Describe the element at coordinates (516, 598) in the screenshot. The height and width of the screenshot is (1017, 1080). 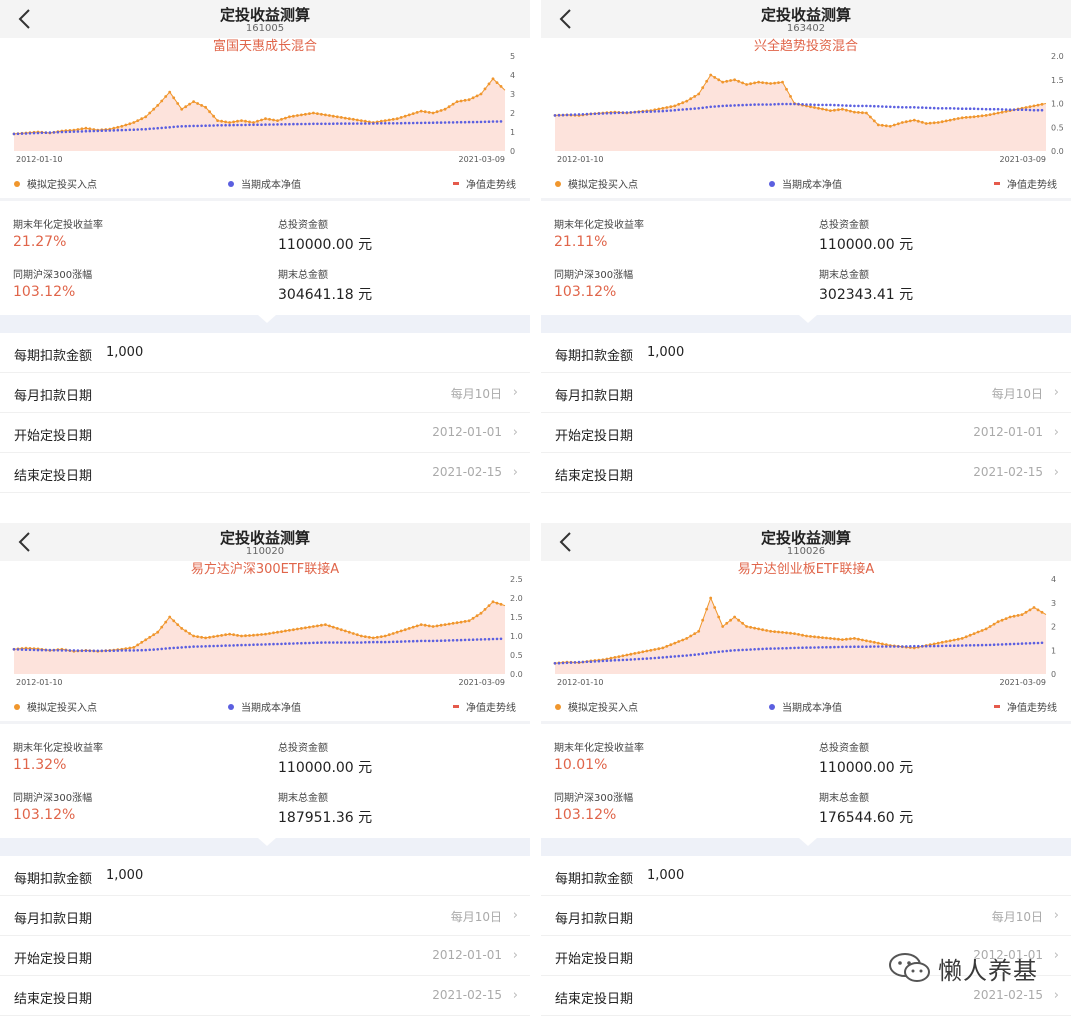
I see `y-tick-label: 2.0` at that location.